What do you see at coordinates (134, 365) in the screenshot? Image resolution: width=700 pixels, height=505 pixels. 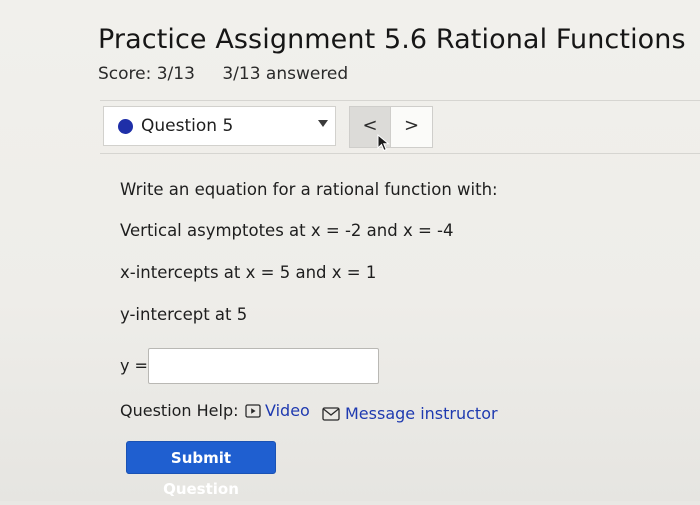 I see `answer-label: y =` at bounding box center [134, 365].